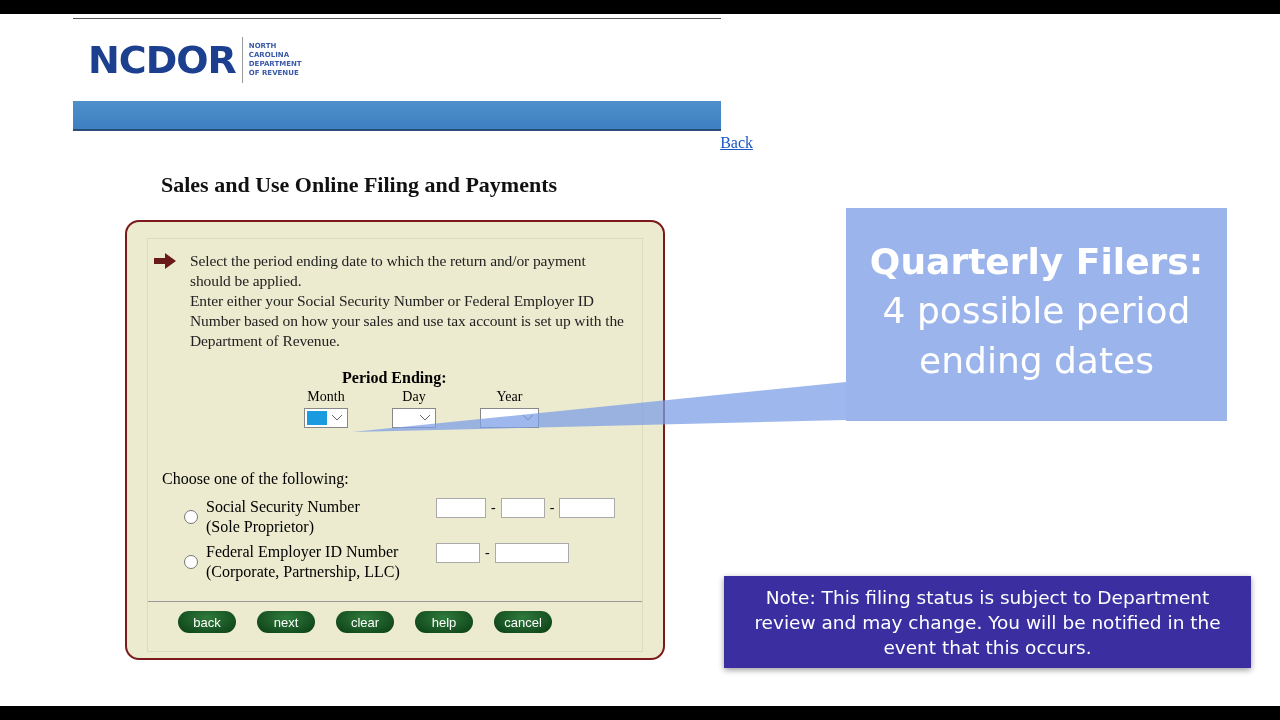  Describe the element at coordinates (360, 185) in the screenshot. I see `page-title: Sales and Use Online Filing and Payments` at that location.